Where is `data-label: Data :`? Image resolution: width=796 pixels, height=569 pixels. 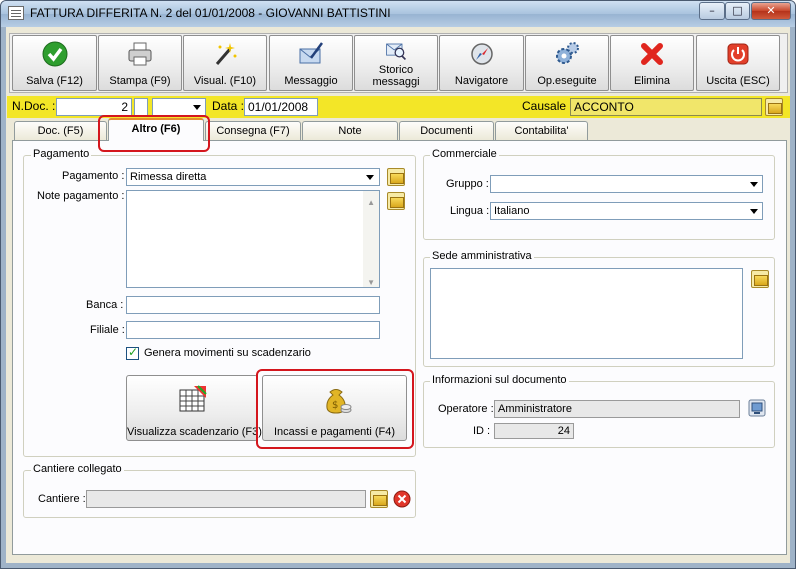 data-label: Data : is located at coordinates (228, 106).